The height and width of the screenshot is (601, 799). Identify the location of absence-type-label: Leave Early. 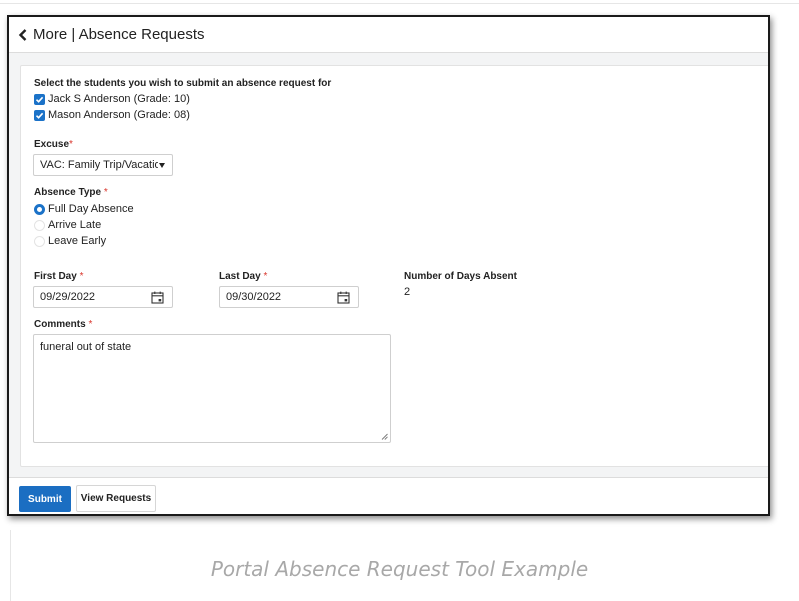
(77, 241).